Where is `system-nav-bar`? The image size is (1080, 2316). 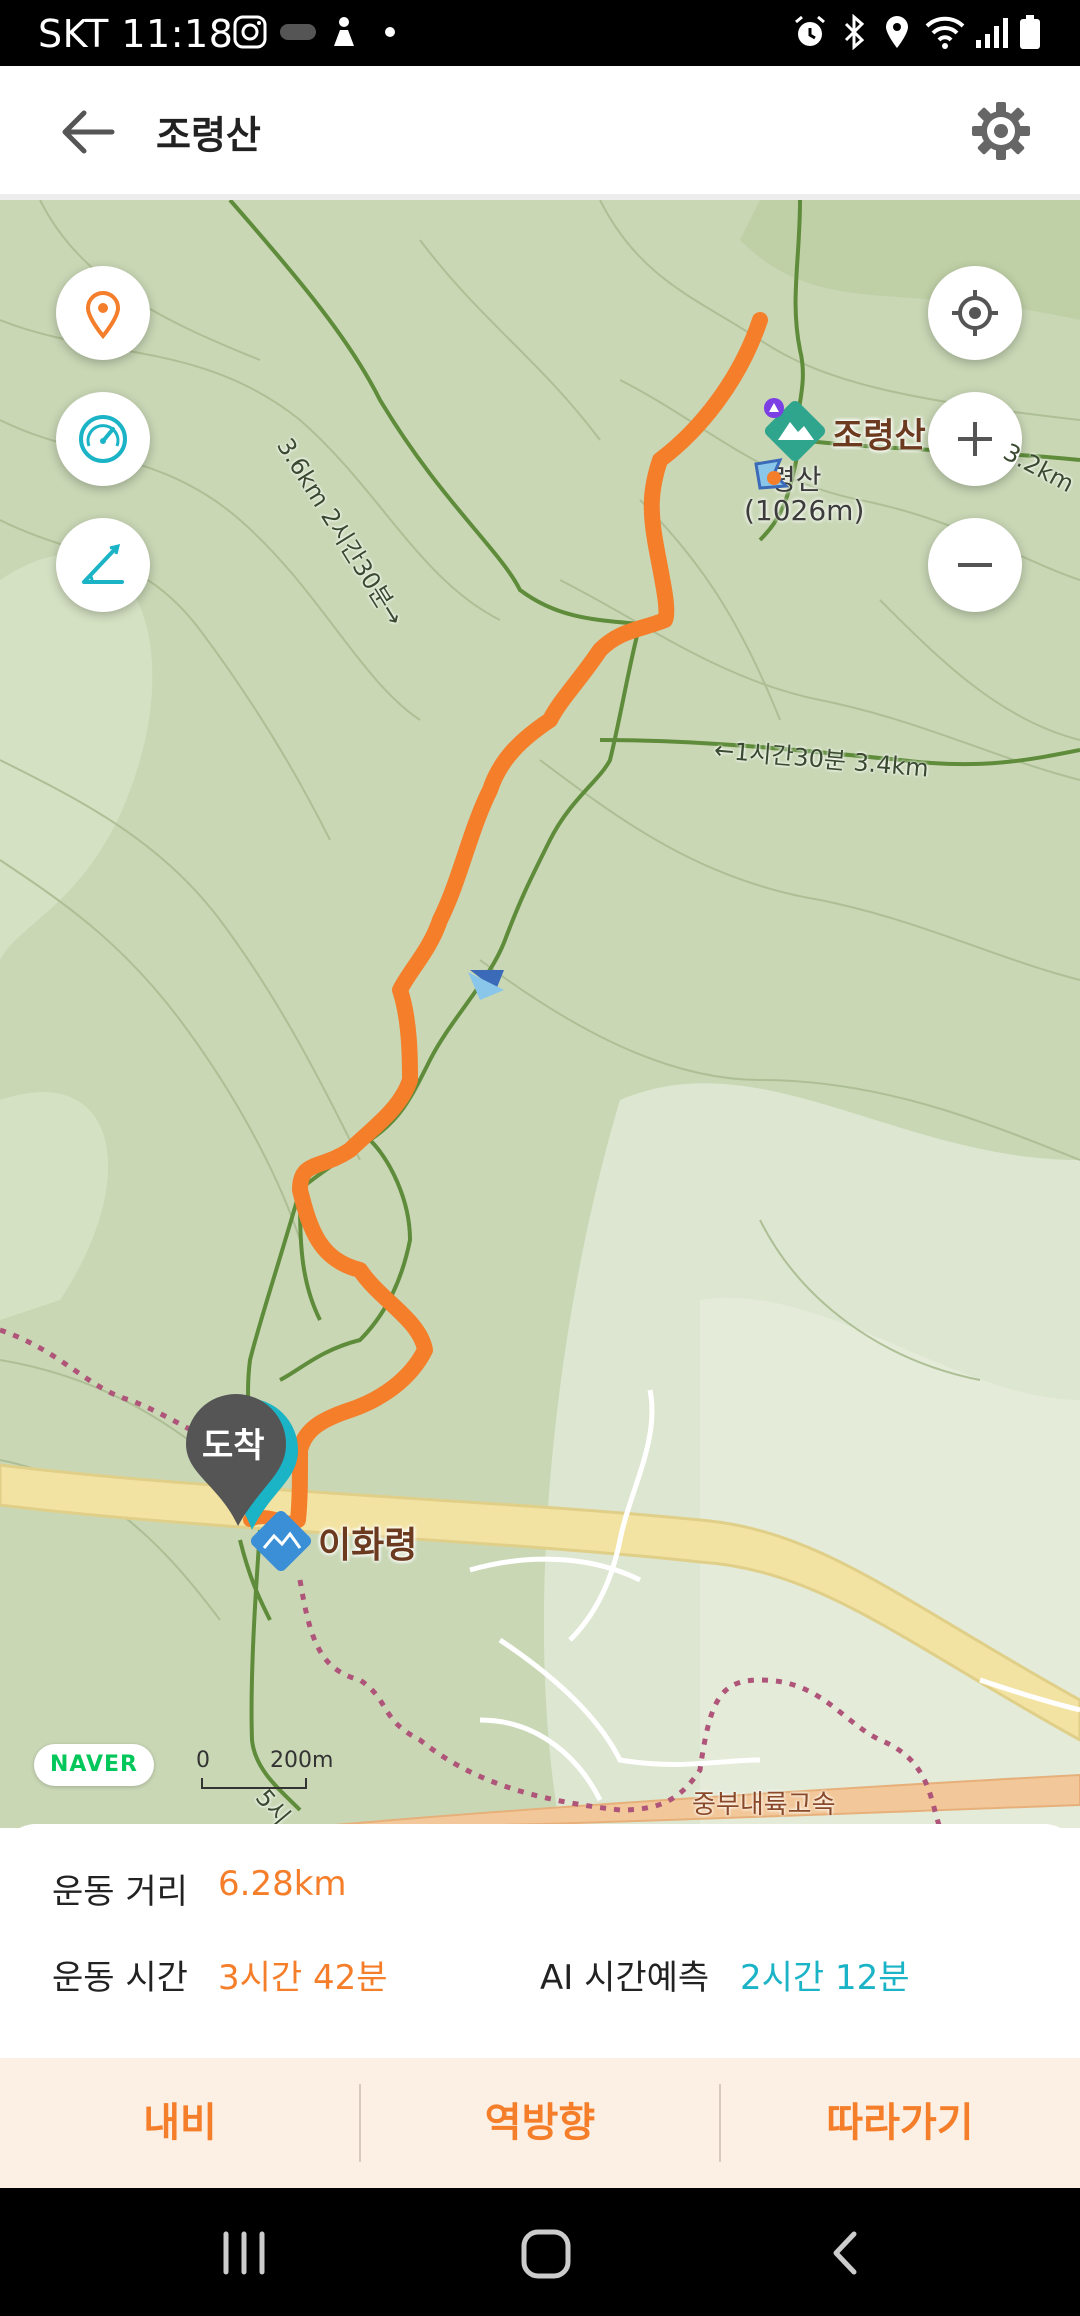 system-nav-bar is located at coordinates (540, 2252).